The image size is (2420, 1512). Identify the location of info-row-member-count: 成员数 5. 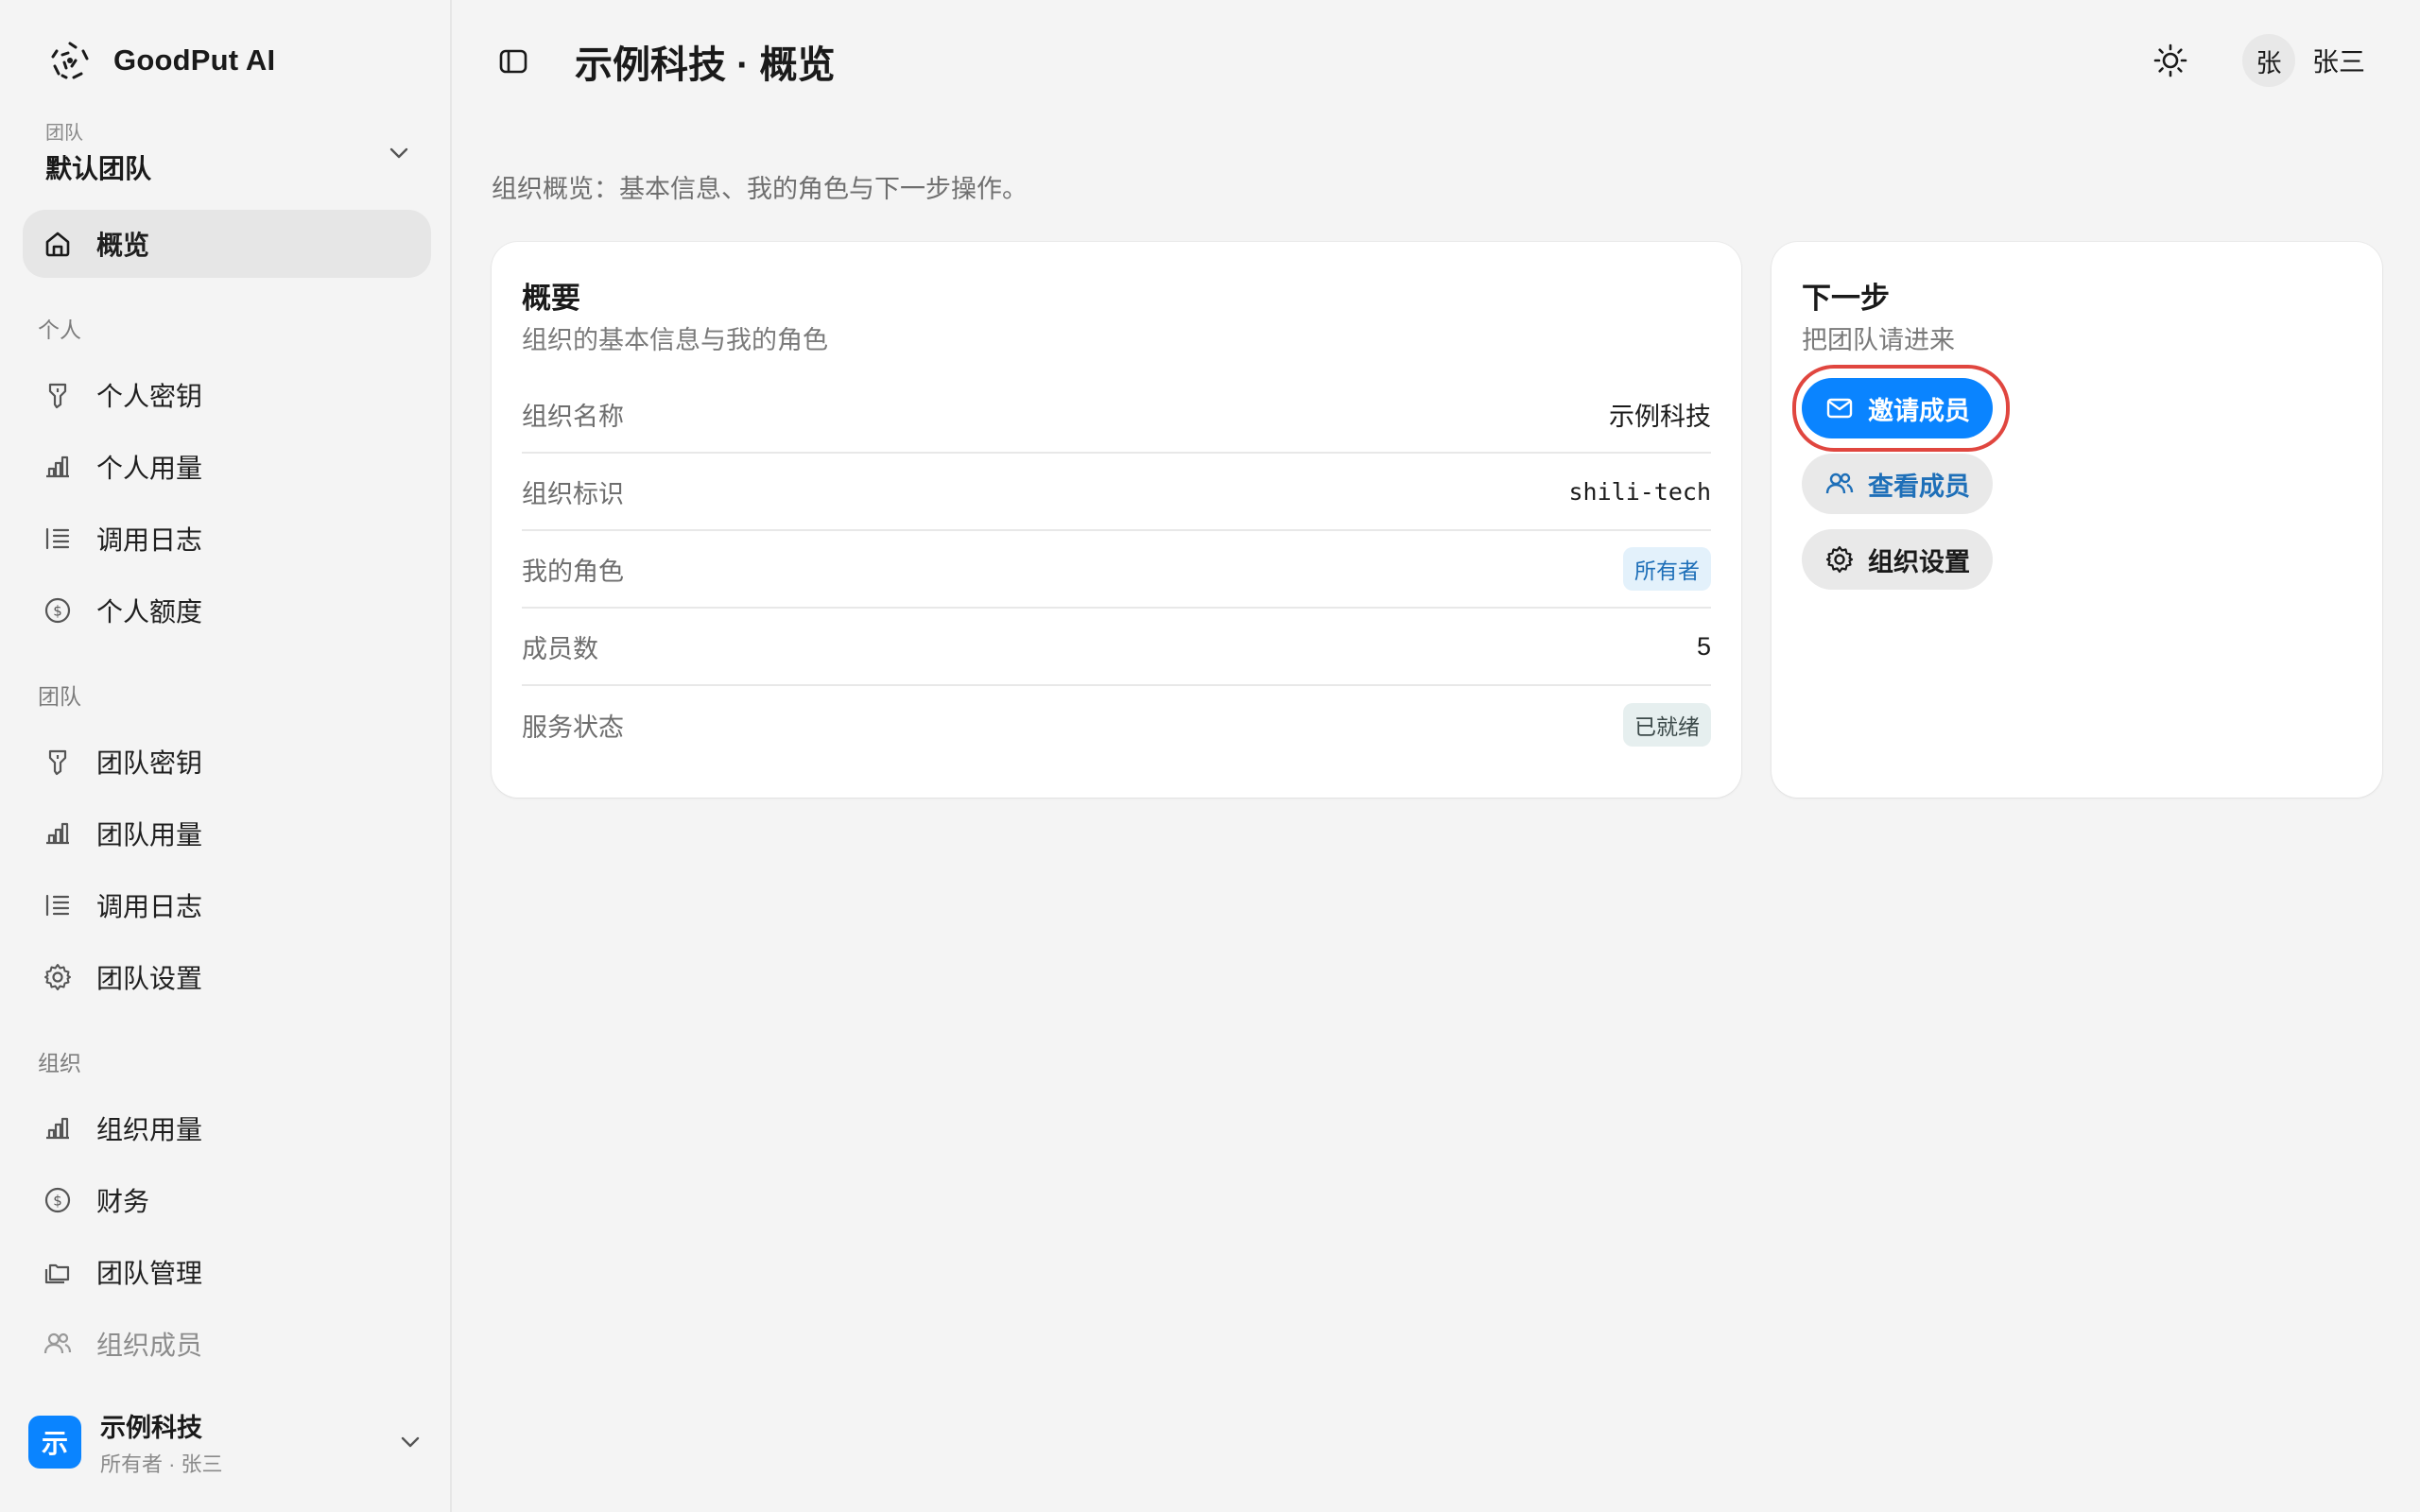
(1117, 647).